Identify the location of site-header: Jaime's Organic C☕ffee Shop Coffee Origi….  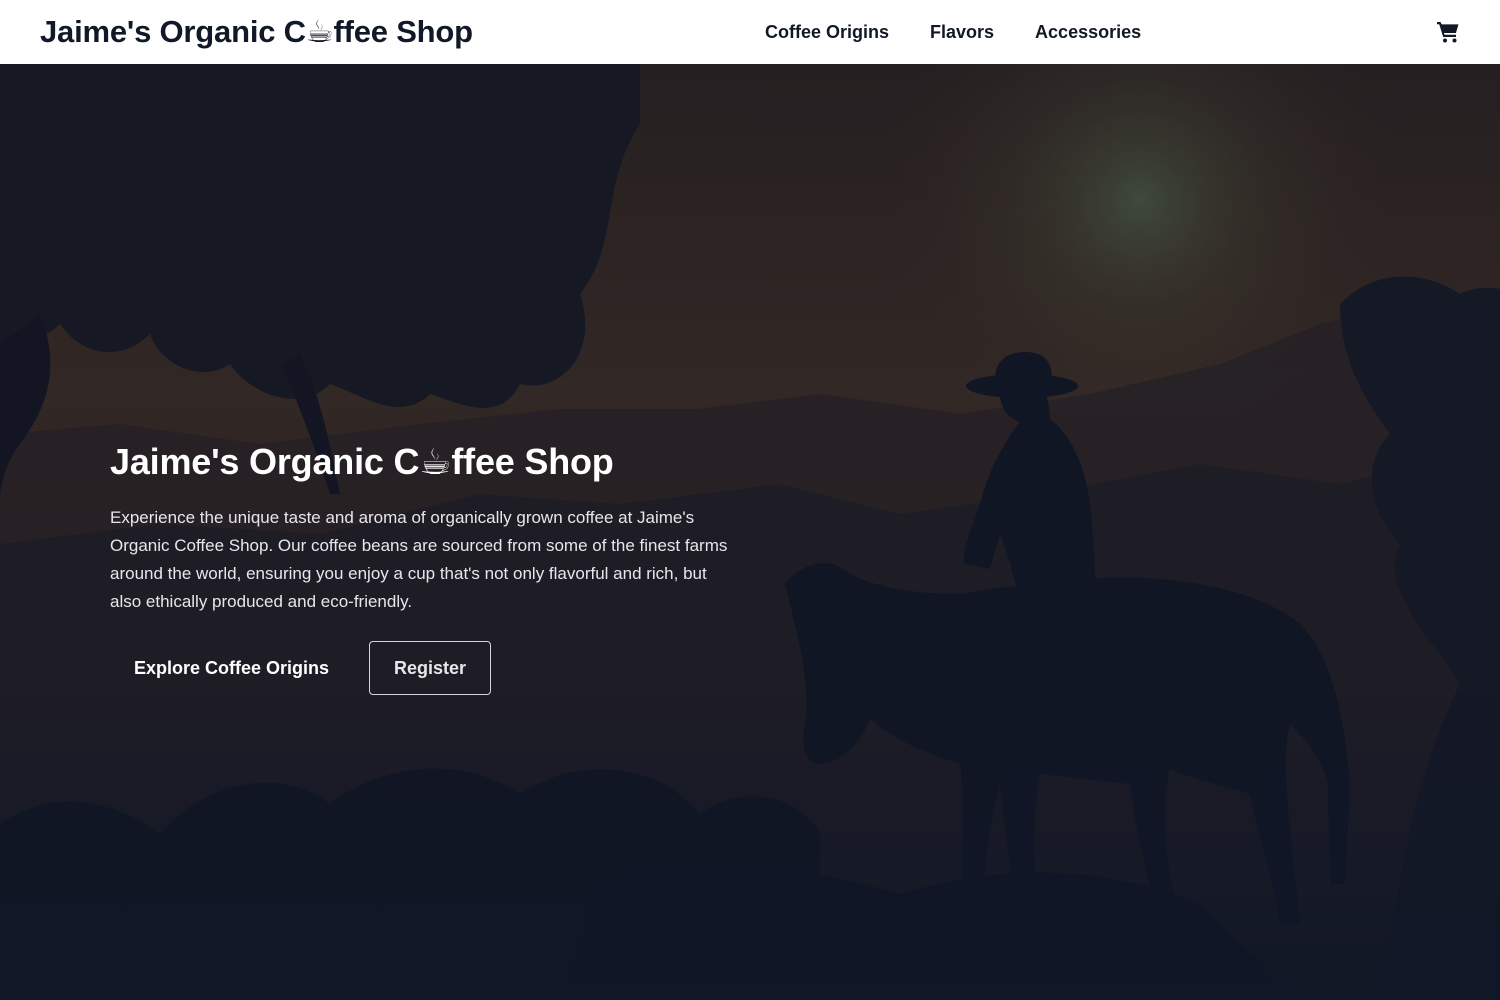
(750, 32).